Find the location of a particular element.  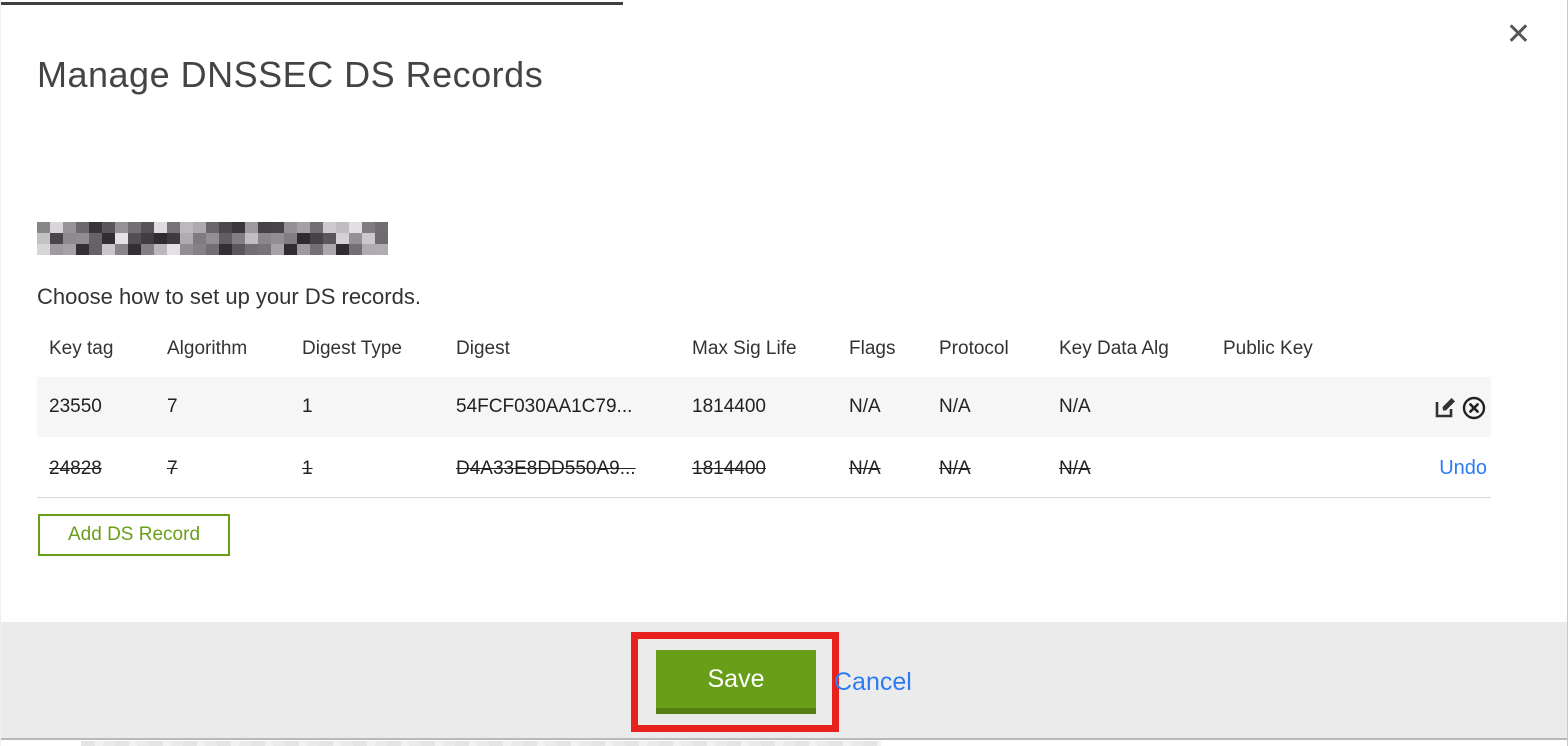

delete-icon is located at coordinates (1474, 407).